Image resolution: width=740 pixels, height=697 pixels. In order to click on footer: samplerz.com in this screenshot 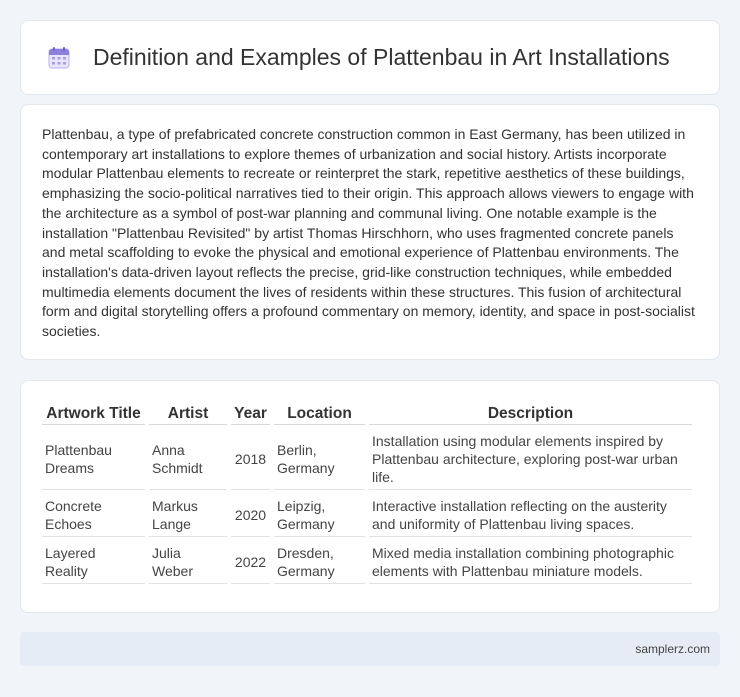, I will do `click(370, 649)`.